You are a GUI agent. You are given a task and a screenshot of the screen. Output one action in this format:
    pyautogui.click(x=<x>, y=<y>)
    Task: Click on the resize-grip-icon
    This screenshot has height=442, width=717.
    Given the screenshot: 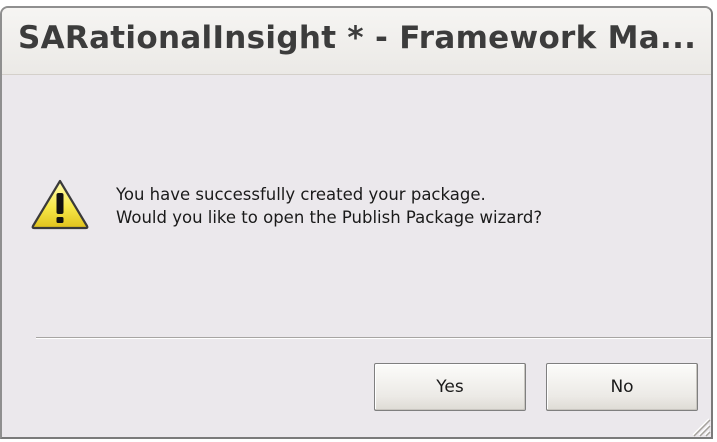 What is the action you would take?
    pyautogui.click(x=700, y=426)
    